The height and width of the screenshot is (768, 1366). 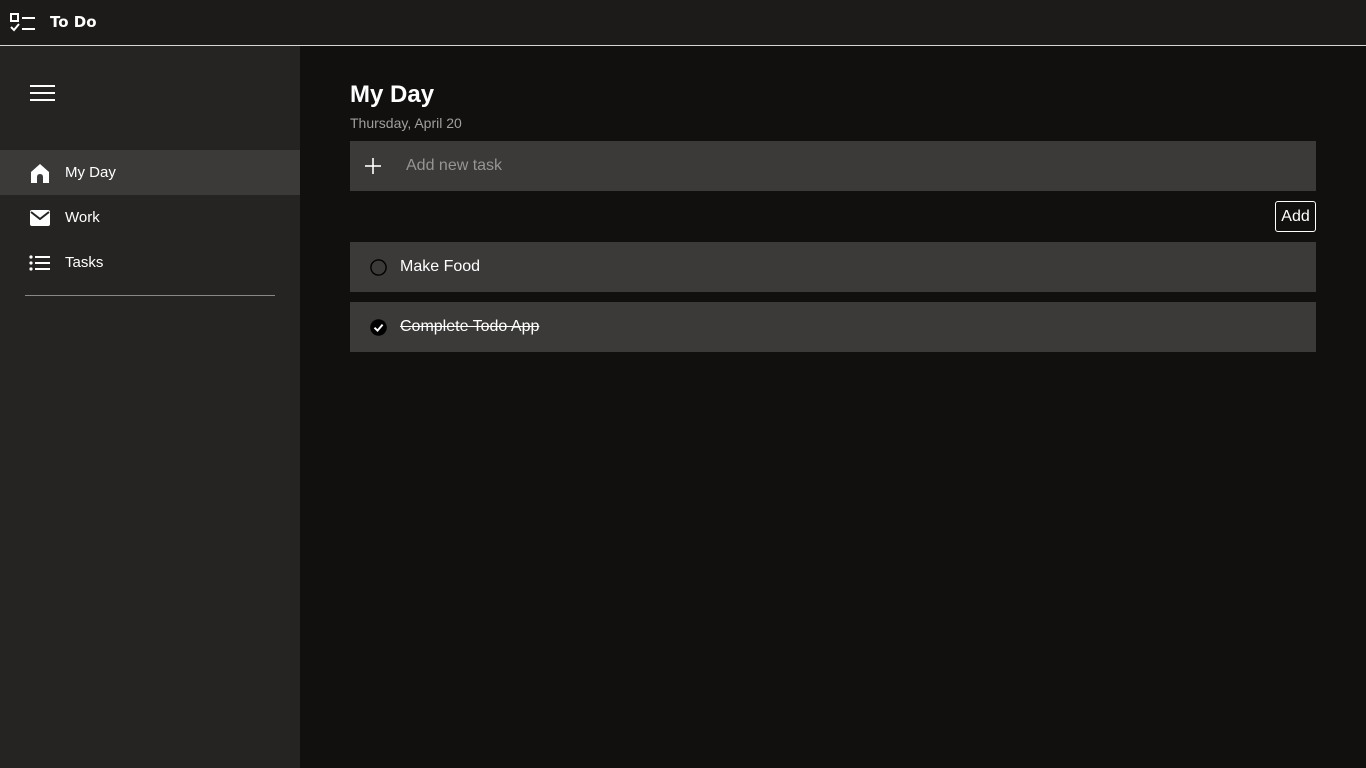 What do you see at coordinates (373, 166) in the screenshot?
I see `plus-icon` at bounding box center [373, 166].